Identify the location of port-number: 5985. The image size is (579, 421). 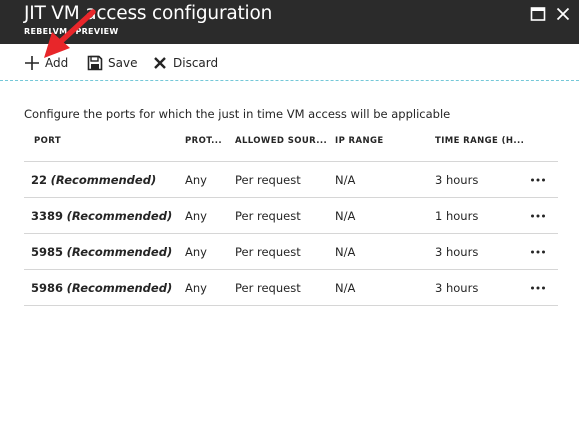
(47, 252).